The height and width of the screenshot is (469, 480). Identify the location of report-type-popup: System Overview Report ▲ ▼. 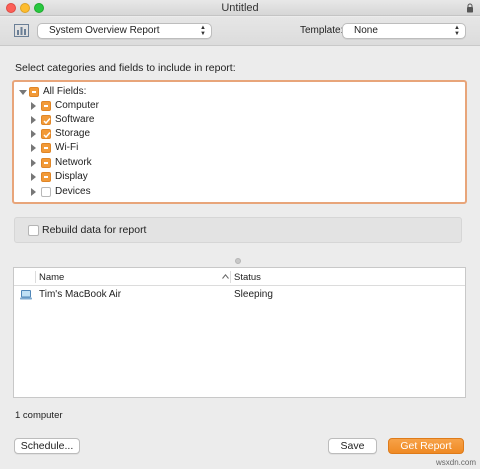
(124, 31).